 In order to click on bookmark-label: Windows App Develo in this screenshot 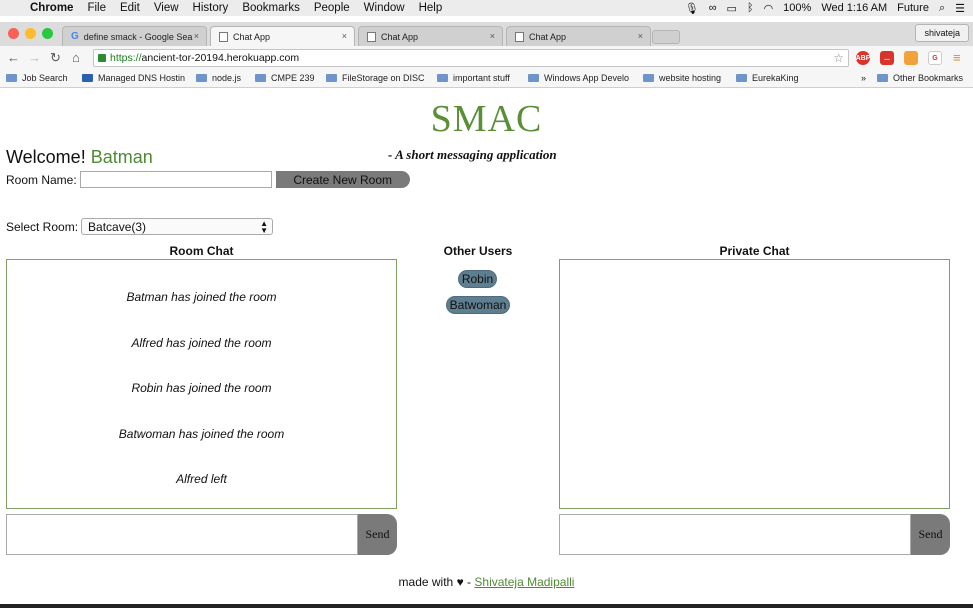, I will do `click(587, 78)`.